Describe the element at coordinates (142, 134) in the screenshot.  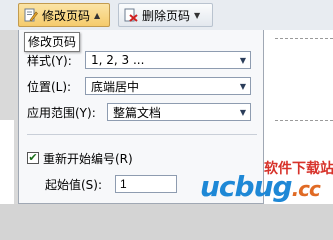
I see `divider` at that location.